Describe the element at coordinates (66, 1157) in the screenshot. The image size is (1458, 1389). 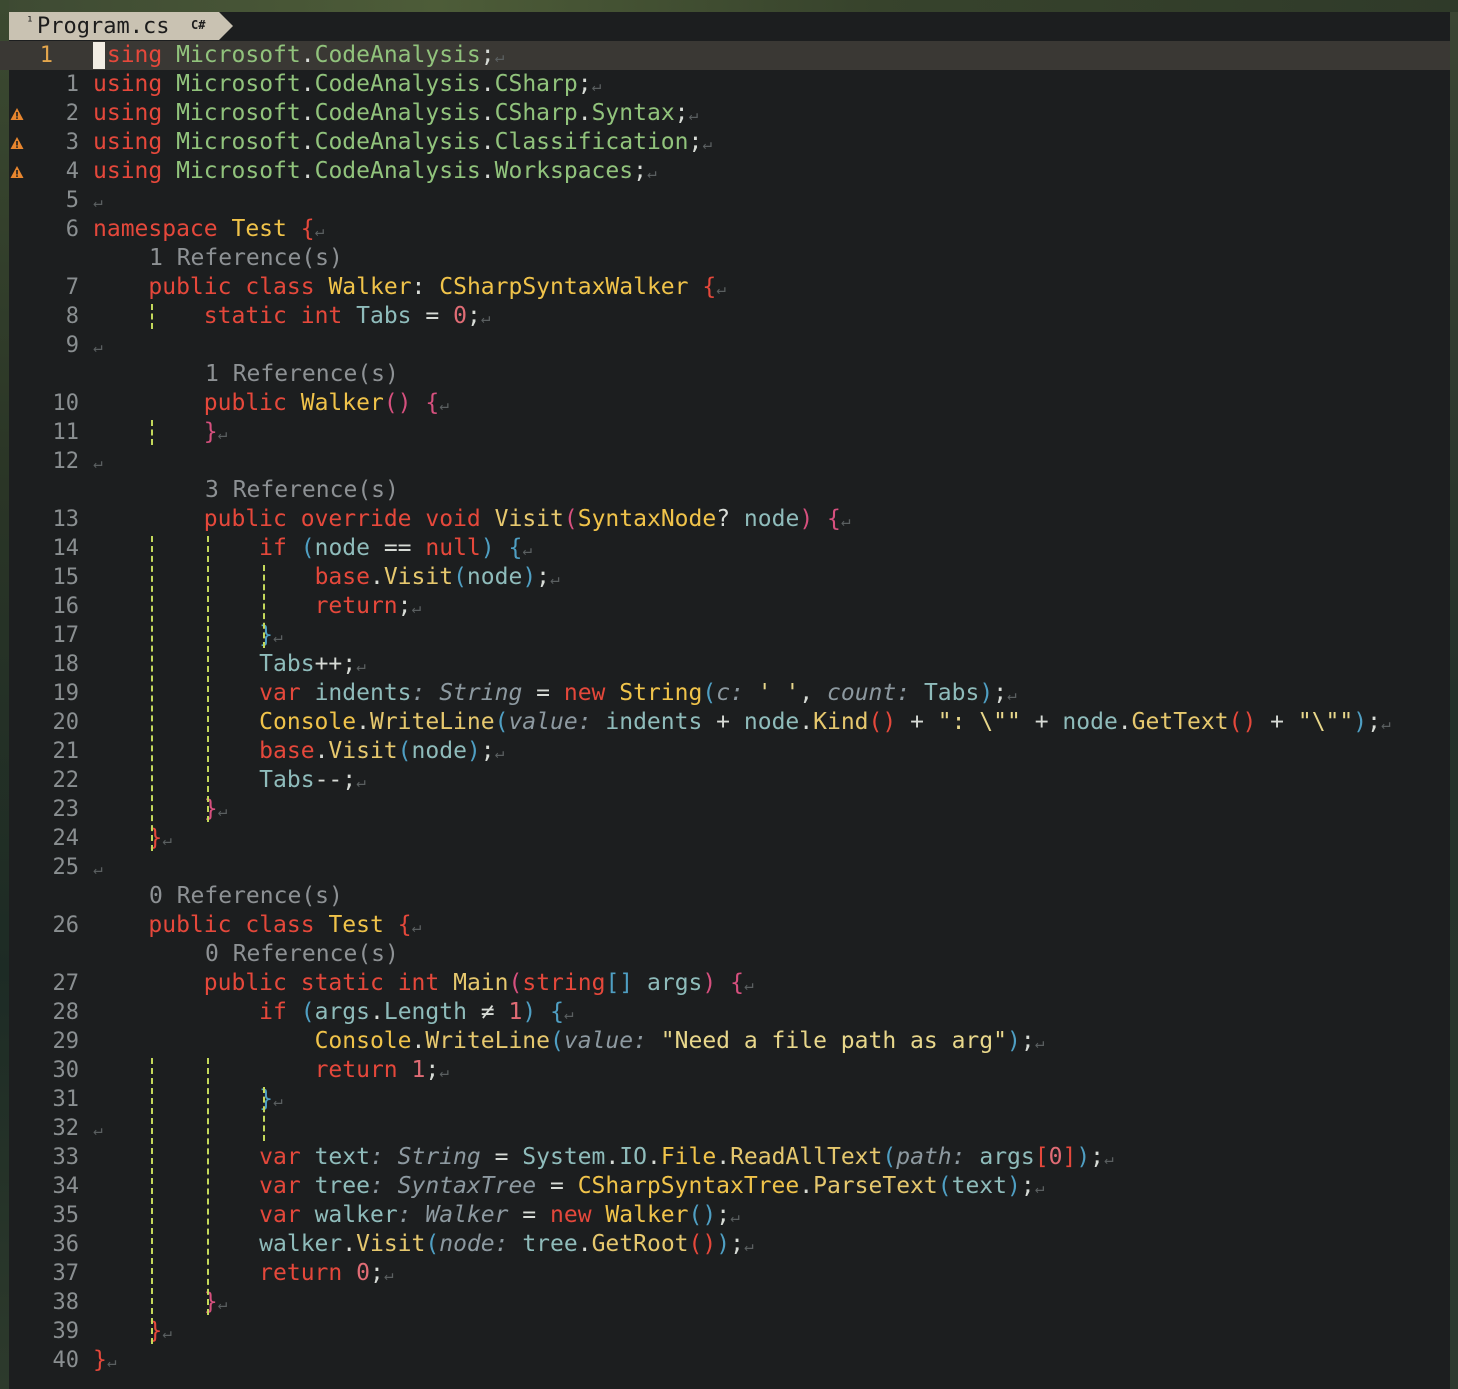
I see `line-number: 33` at that location.